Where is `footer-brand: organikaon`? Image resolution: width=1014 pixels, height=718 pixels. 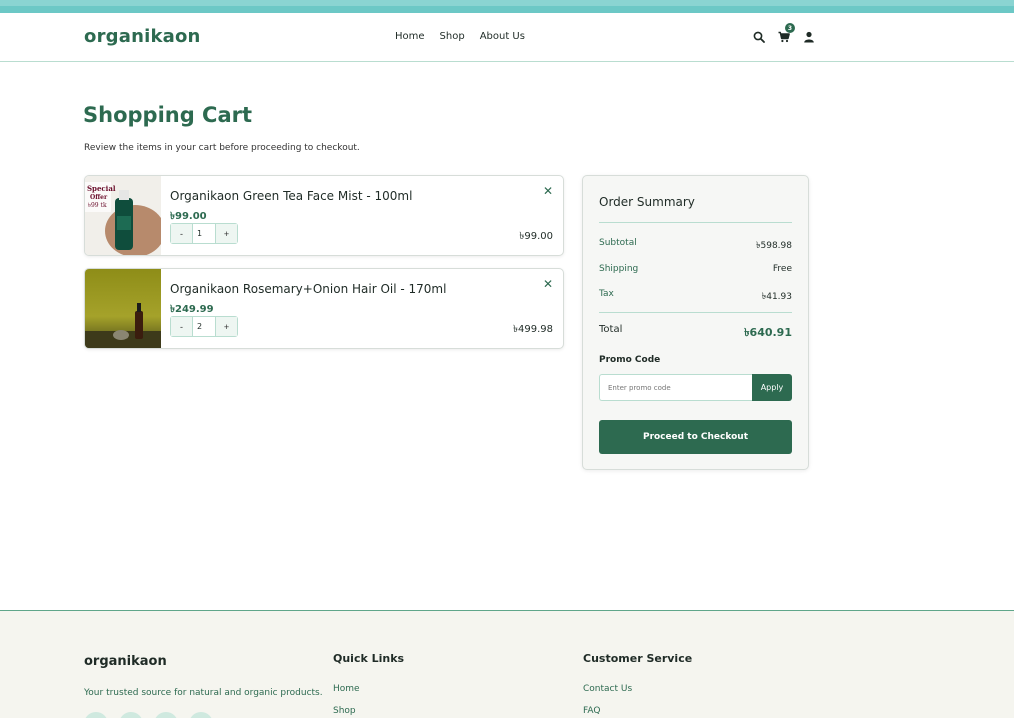
footer-brand: organikaon is located at coordinates (125, 661).